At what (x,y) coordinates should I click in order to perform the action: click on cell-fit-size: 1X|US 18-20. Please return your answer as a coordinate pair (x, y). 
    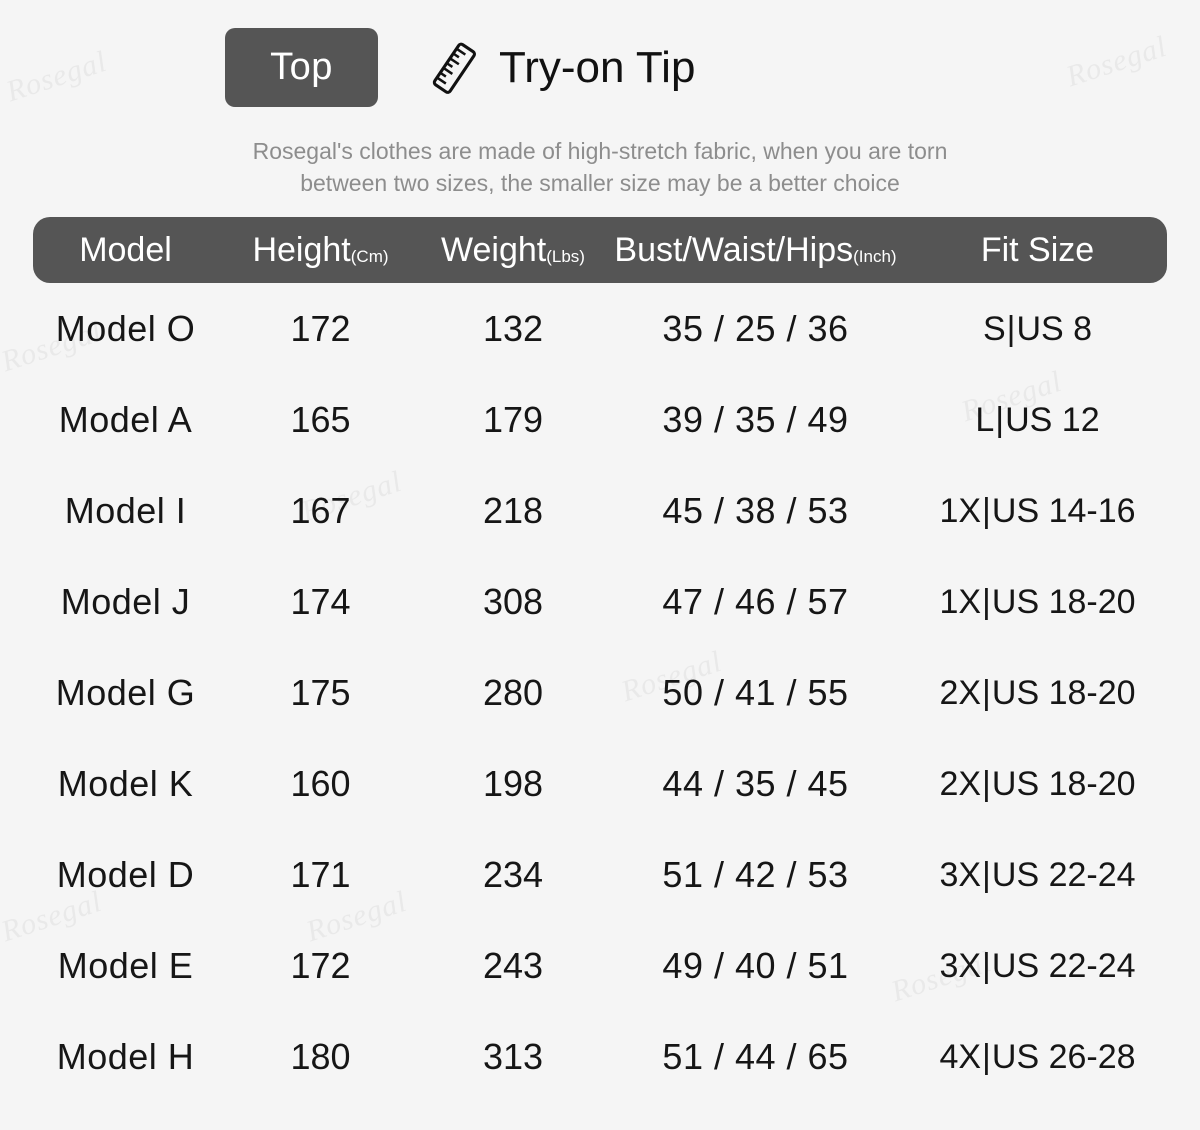
    Looking at the image, I should click on (1037, 602).